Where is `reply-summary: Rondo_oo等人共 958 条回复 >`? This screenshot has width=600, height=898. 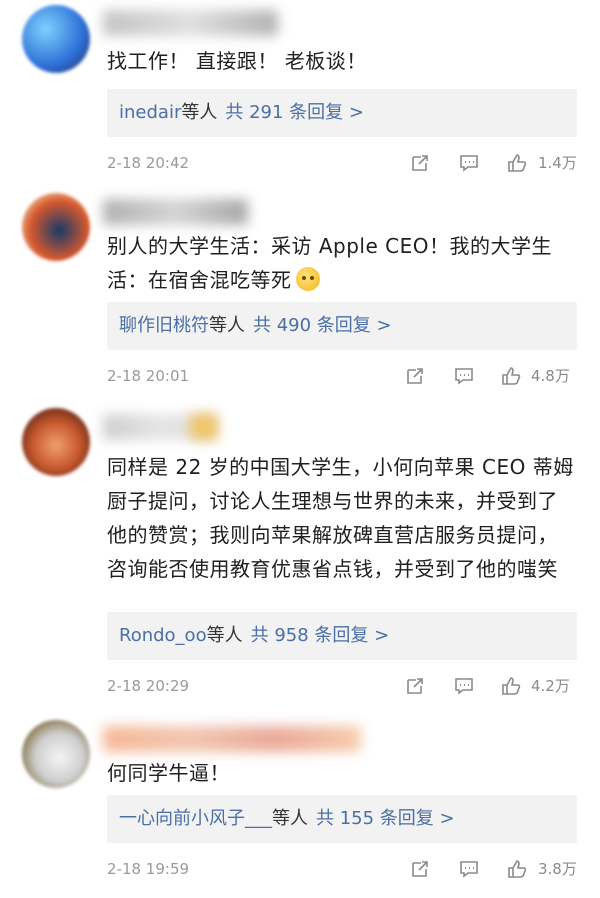 reply-summary: Rondo_oo等人共 958 条回复 > is located at coordinates (342, 636).